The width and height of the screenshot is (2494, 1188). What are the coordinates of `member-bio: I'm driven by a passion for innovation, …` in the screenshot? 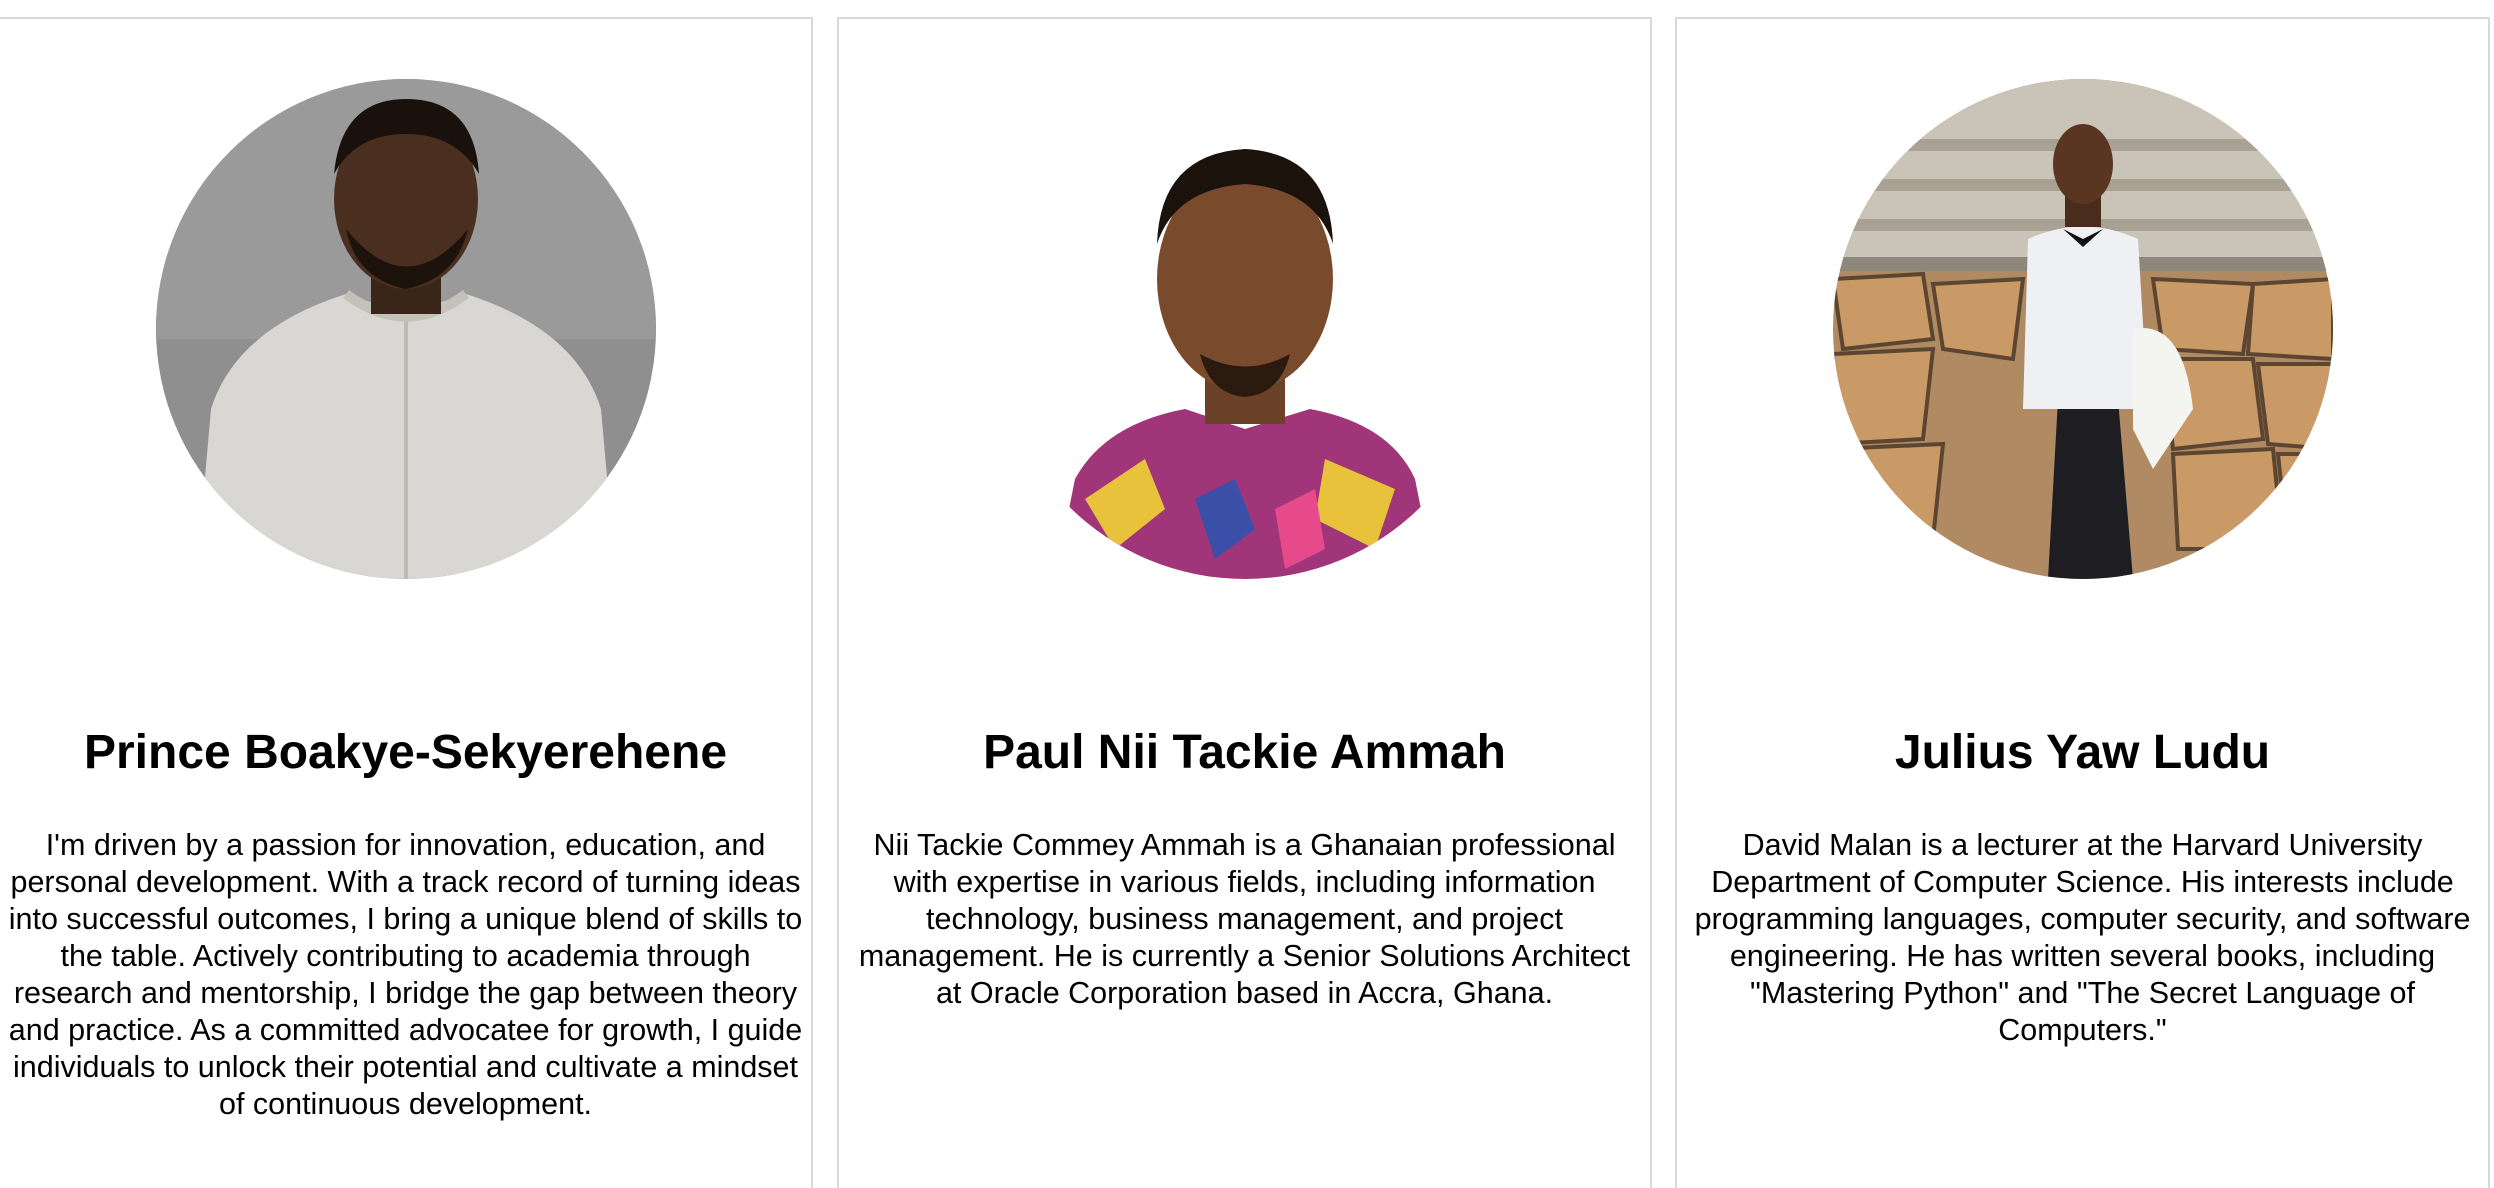 It's located at (405, 974).